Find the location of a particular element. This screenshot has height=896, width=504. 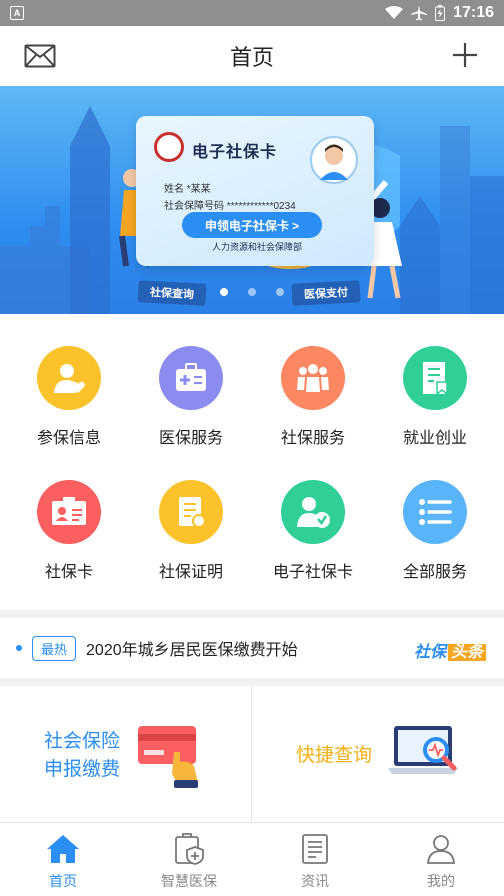

person-avatar-icon is located at coordinates (334, 162).